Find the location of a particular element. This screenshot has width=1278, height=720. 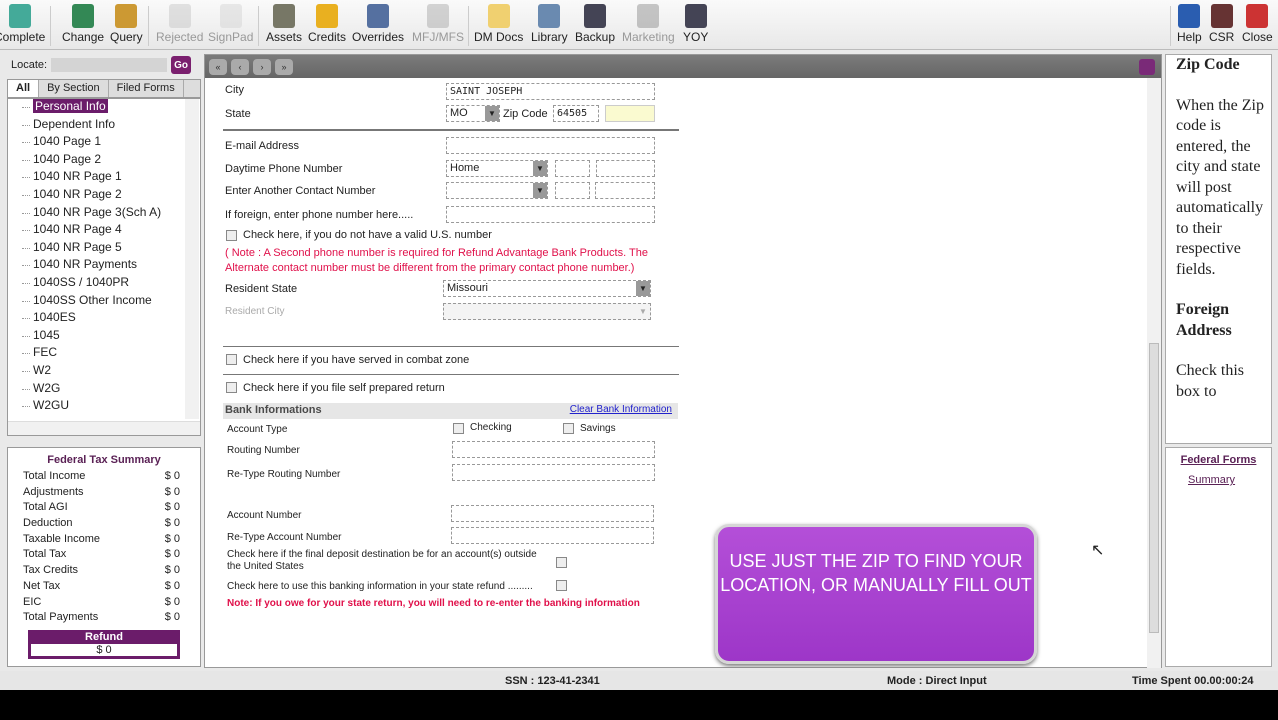

last-page-icon: » is located at coordinates (284, 66).